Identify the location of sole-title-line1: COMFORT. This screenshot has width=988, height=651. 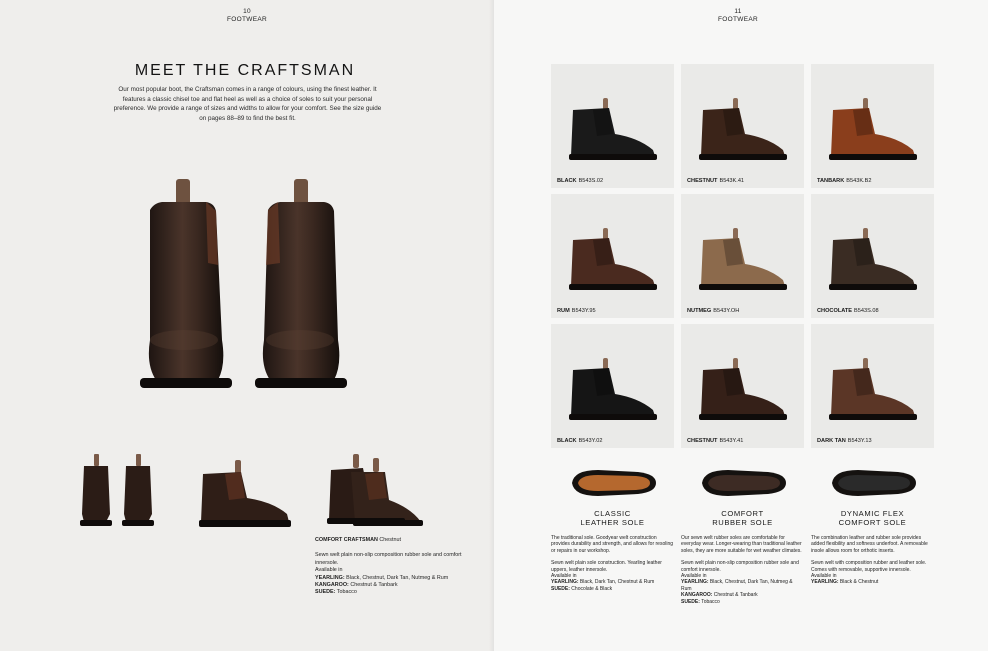
(742, 513).